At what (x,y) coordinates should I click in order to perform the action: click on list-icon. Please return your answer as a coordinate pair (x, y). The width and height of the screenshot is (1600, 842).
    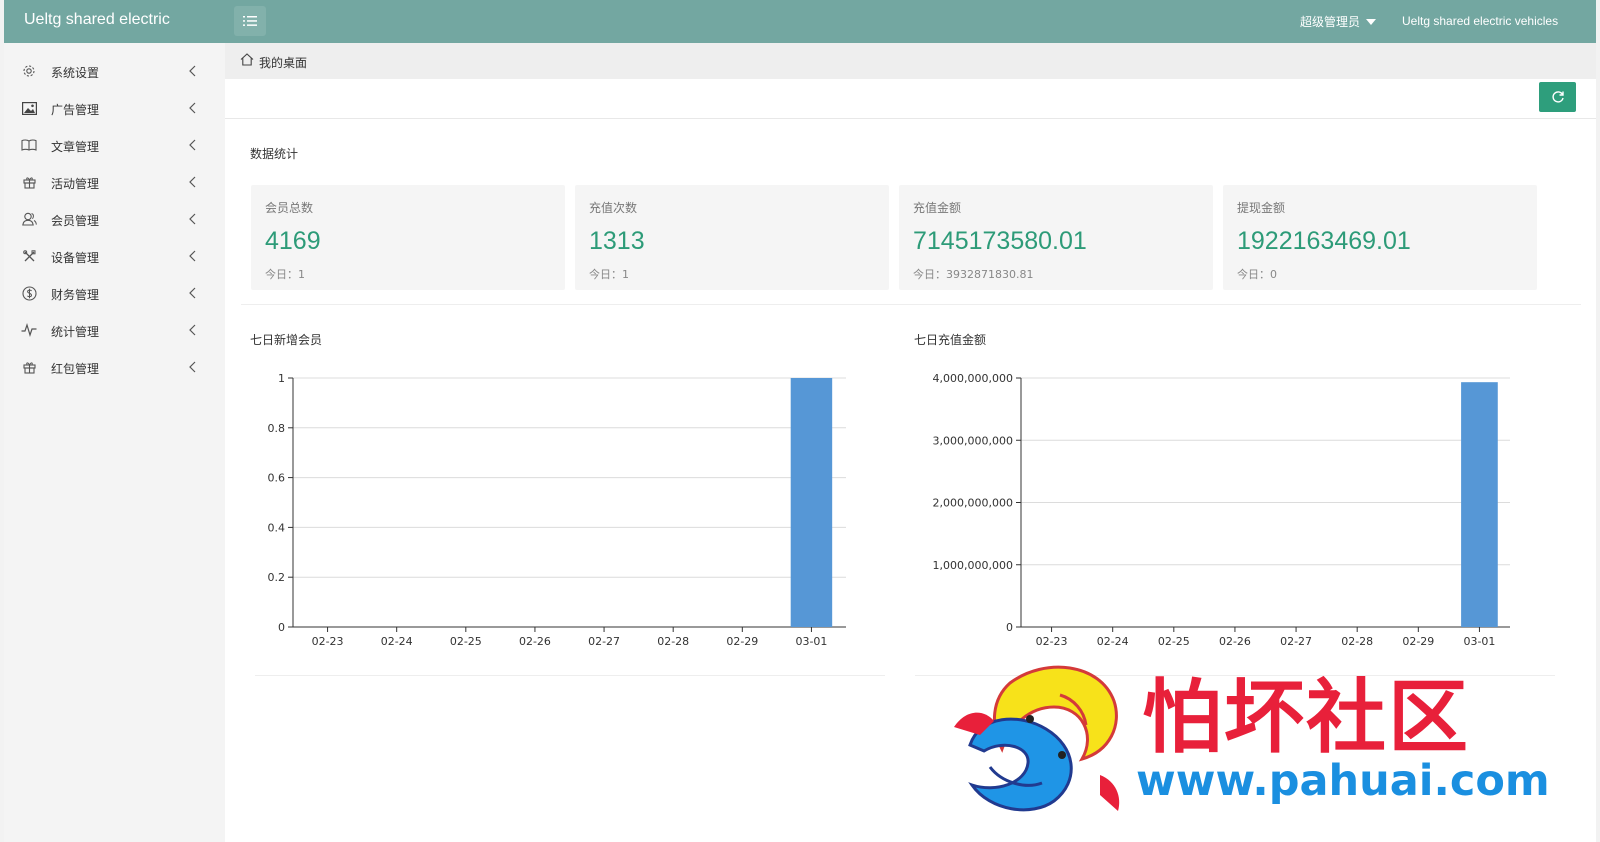
    Looking at the image, I should click on (250, 21).